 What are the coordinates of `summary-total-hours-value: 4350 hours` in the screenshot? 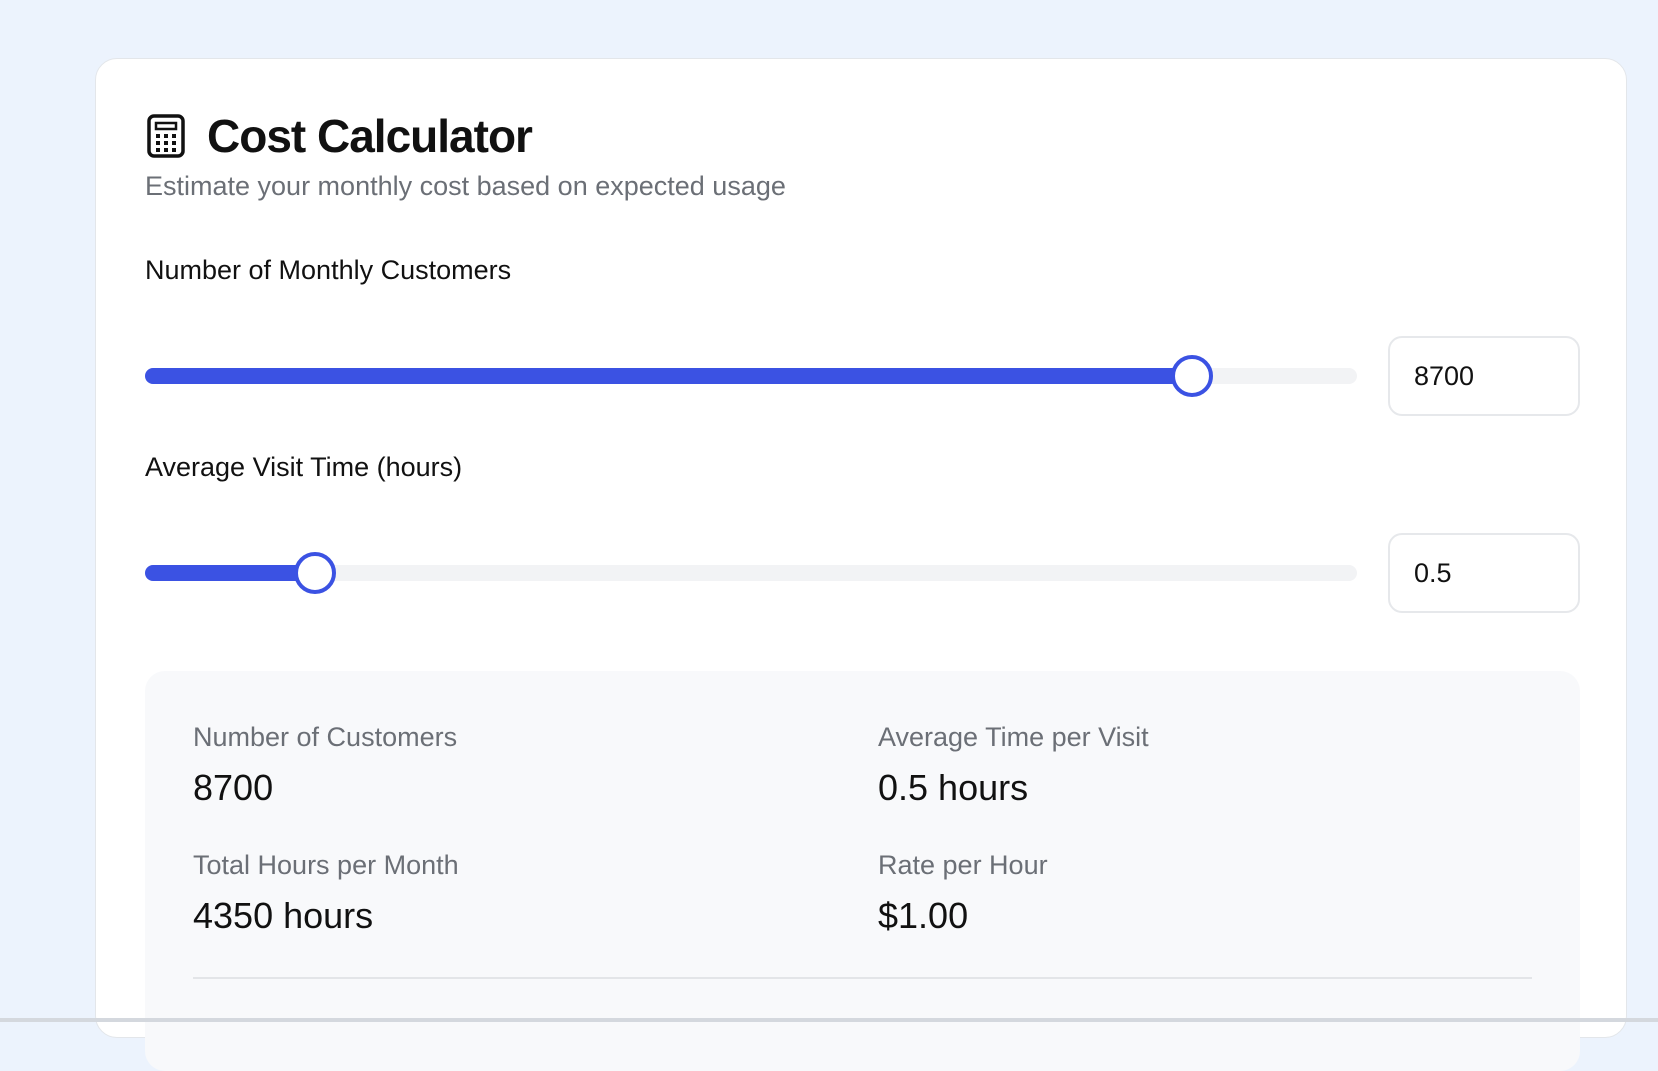 It's located at (283, 915).